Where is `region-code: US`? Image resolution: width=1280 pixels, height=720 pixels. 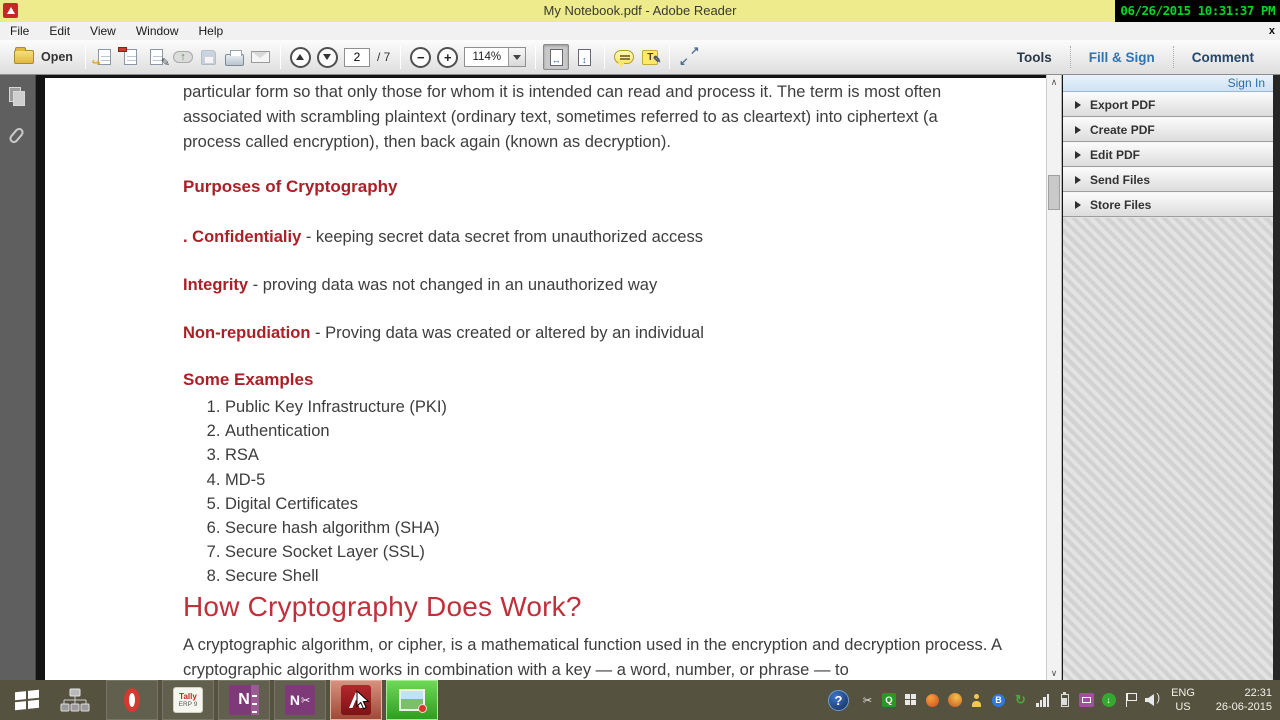 region-code: US is located at coordinates (1183, 707).